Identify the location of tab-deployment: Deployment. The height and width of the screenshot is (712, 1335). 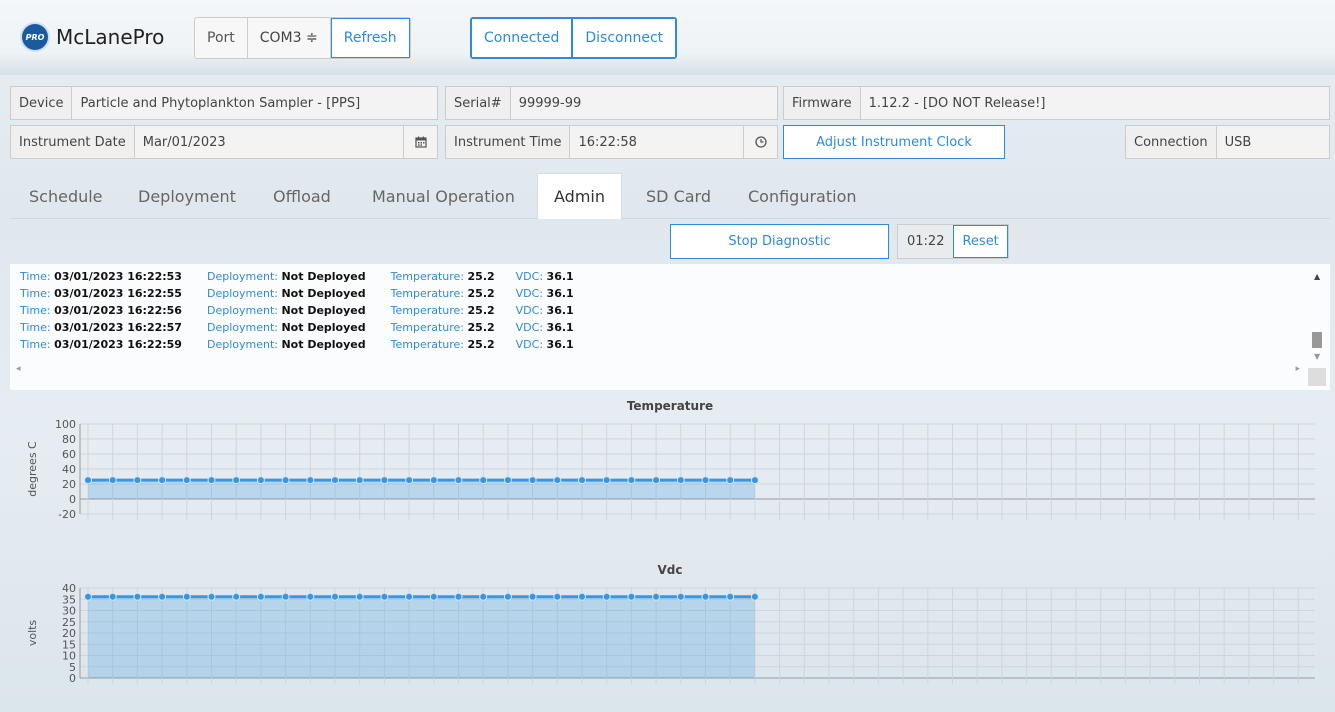
(187, 196).